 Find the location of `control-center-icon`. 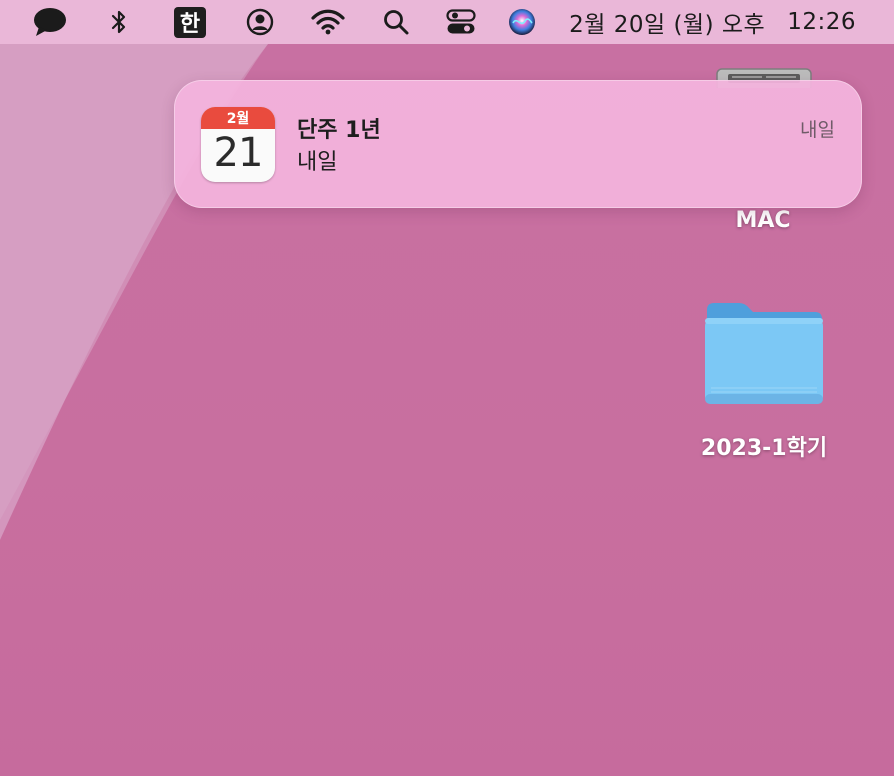

control-center-icon is located at coordinates (461, 22).